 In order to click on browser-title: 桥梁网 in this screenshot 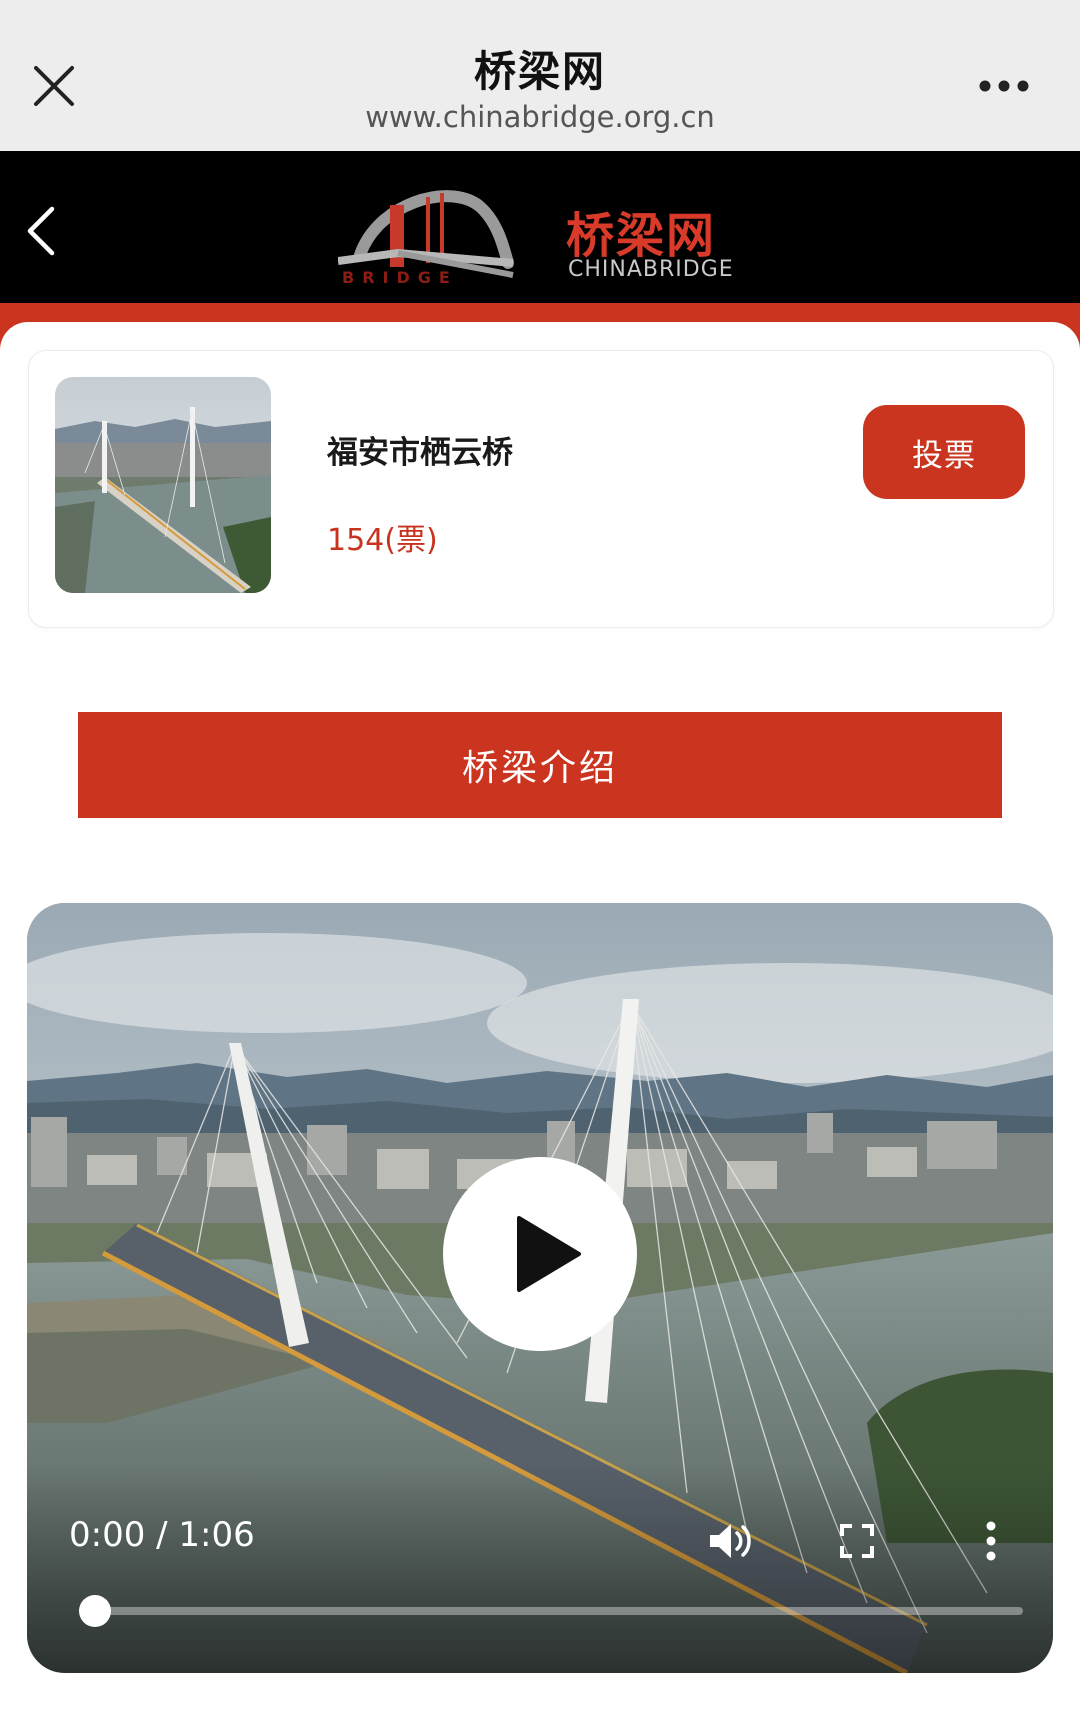, I will do `click(539, 71)`.